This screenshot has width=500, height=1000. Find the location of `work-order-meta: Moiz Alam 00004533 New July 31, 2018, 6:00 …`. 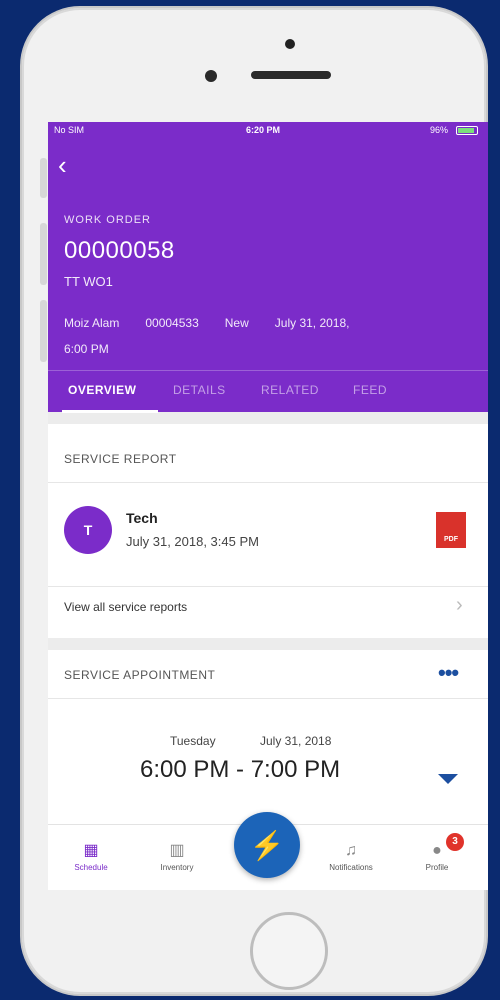

work-order-meta: Moiz Alam 00004533 New July 31, 2018, 6:00 … is located at coordinates (264, 336).